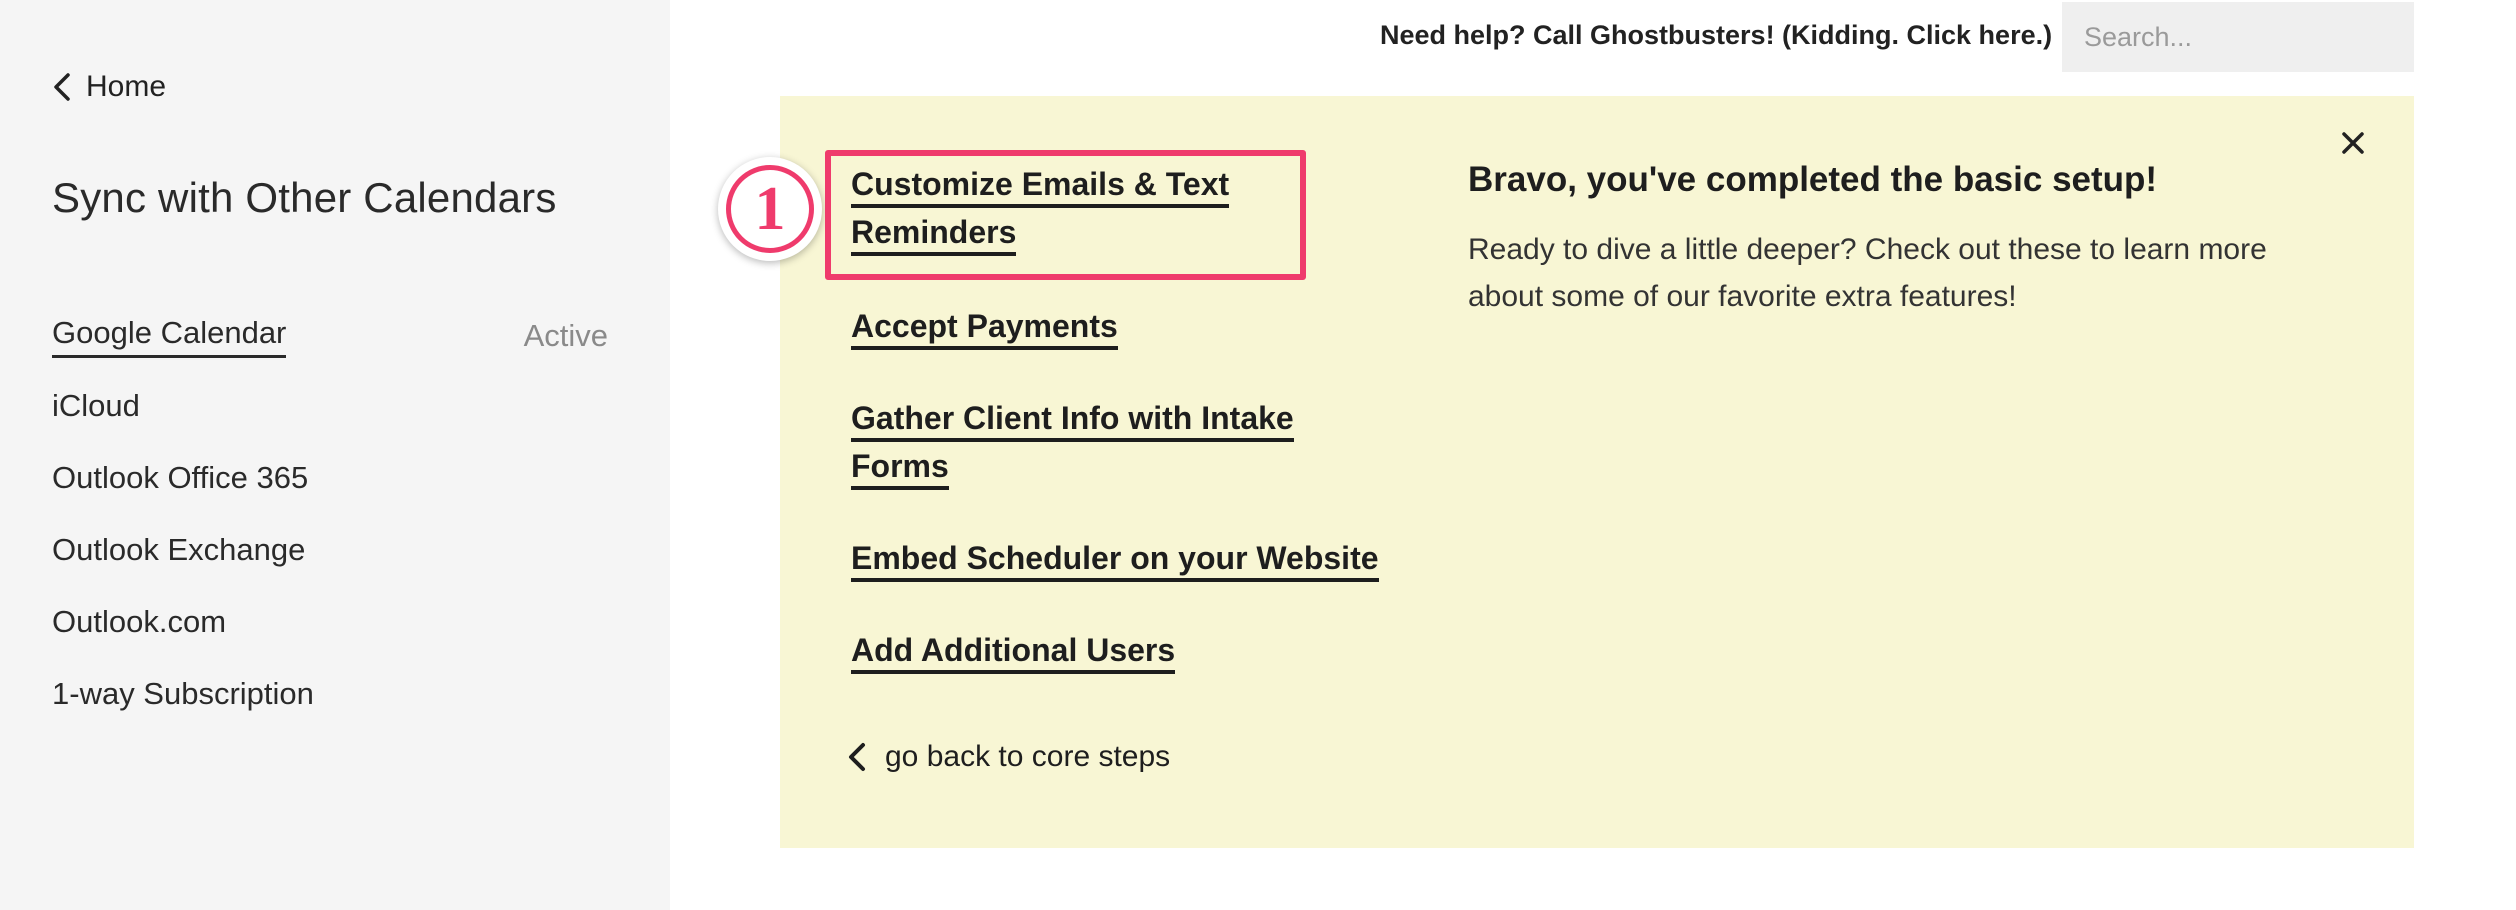 This screenshot has height=910, width=2516. What do you see at coordinates (179, 549) in the screenshot?
I see `sidebar-item-label: Outlook Exchange` at bounding box center [179, 549].